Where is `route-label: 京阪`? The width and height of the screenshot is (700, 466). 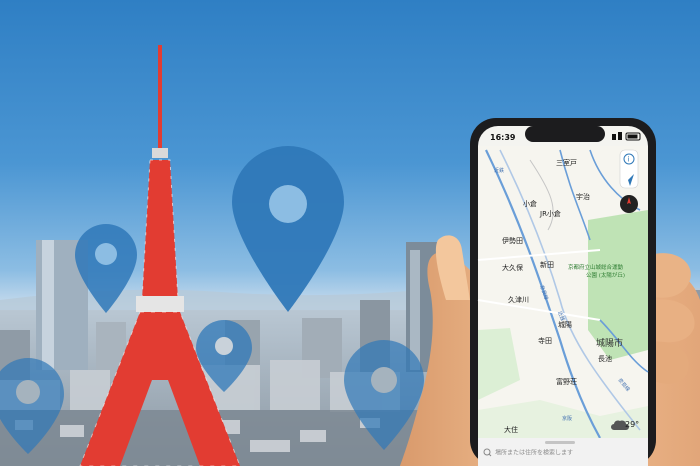
route-label: 京阪 is located at coordinates (567, 418).